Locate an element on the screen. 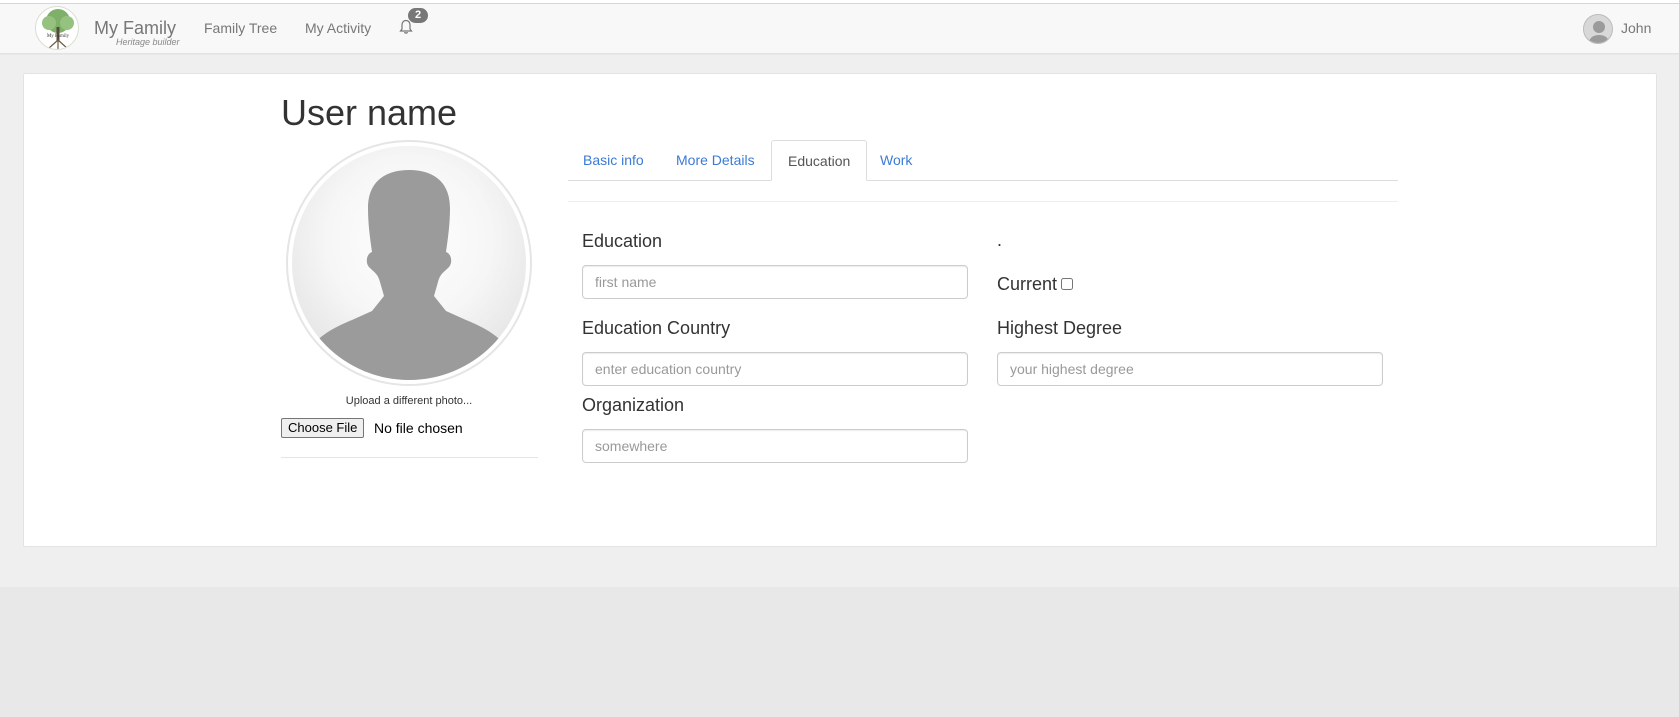  tab-more-details: More Details is located at coordinates (715, 160).